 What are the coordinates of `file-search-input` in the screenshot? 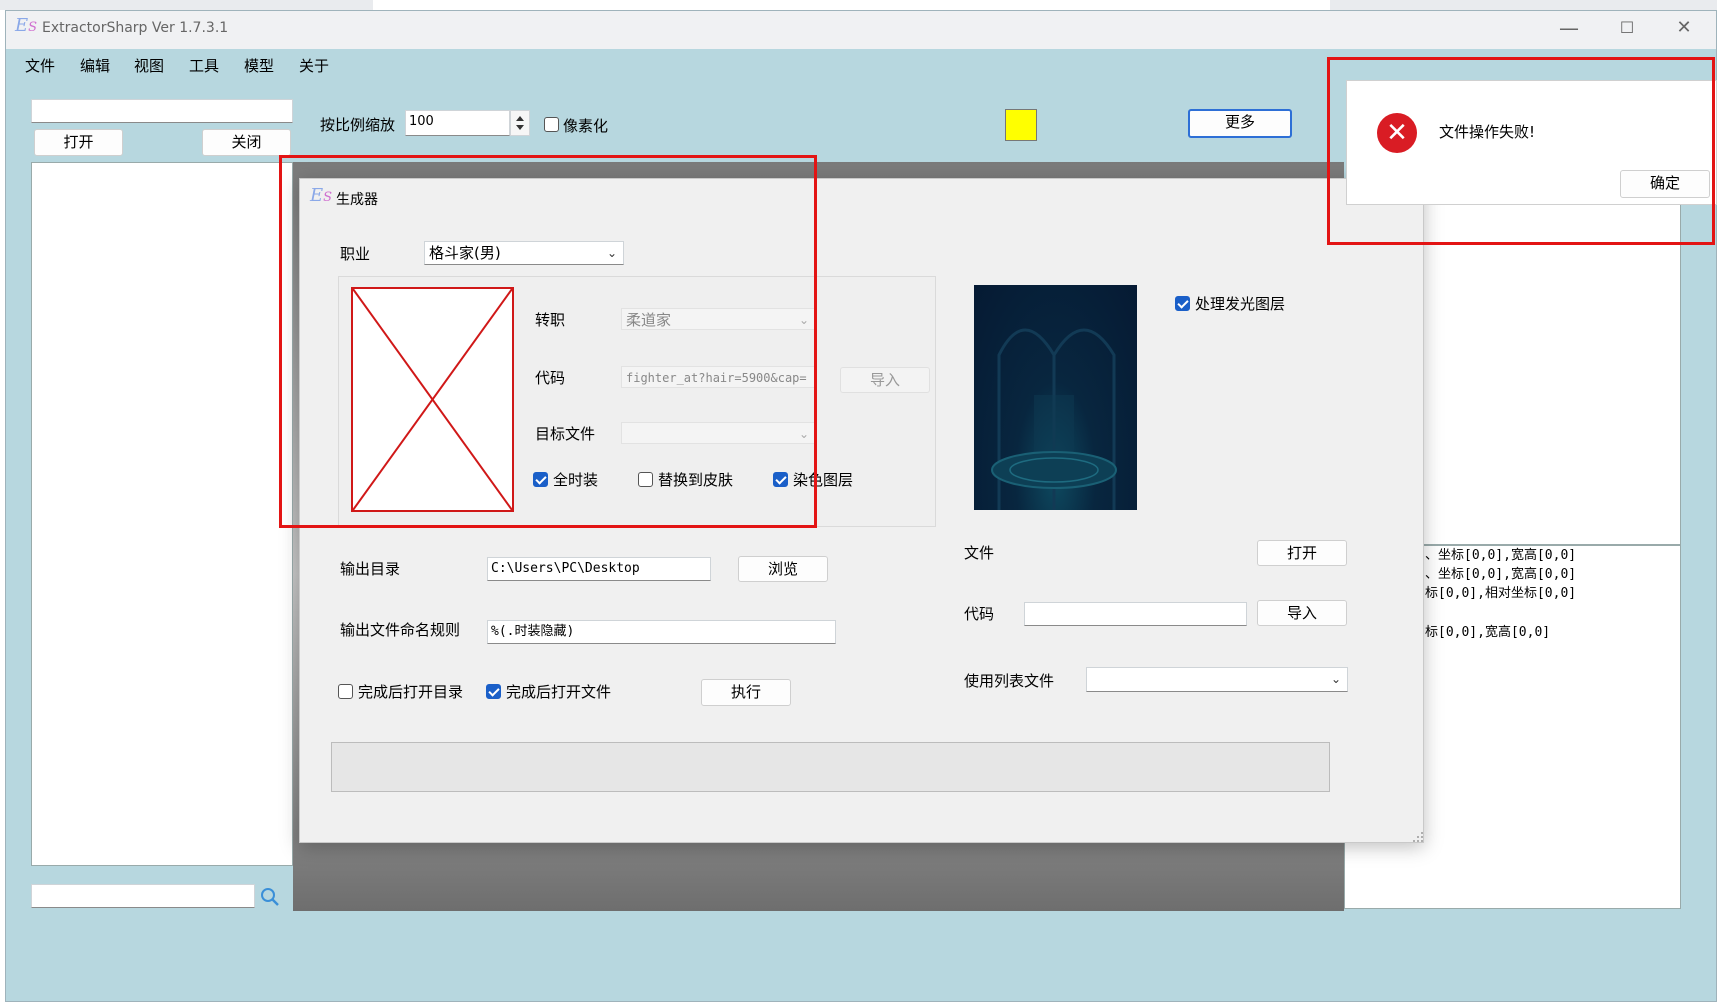 It's located at (162, 111).